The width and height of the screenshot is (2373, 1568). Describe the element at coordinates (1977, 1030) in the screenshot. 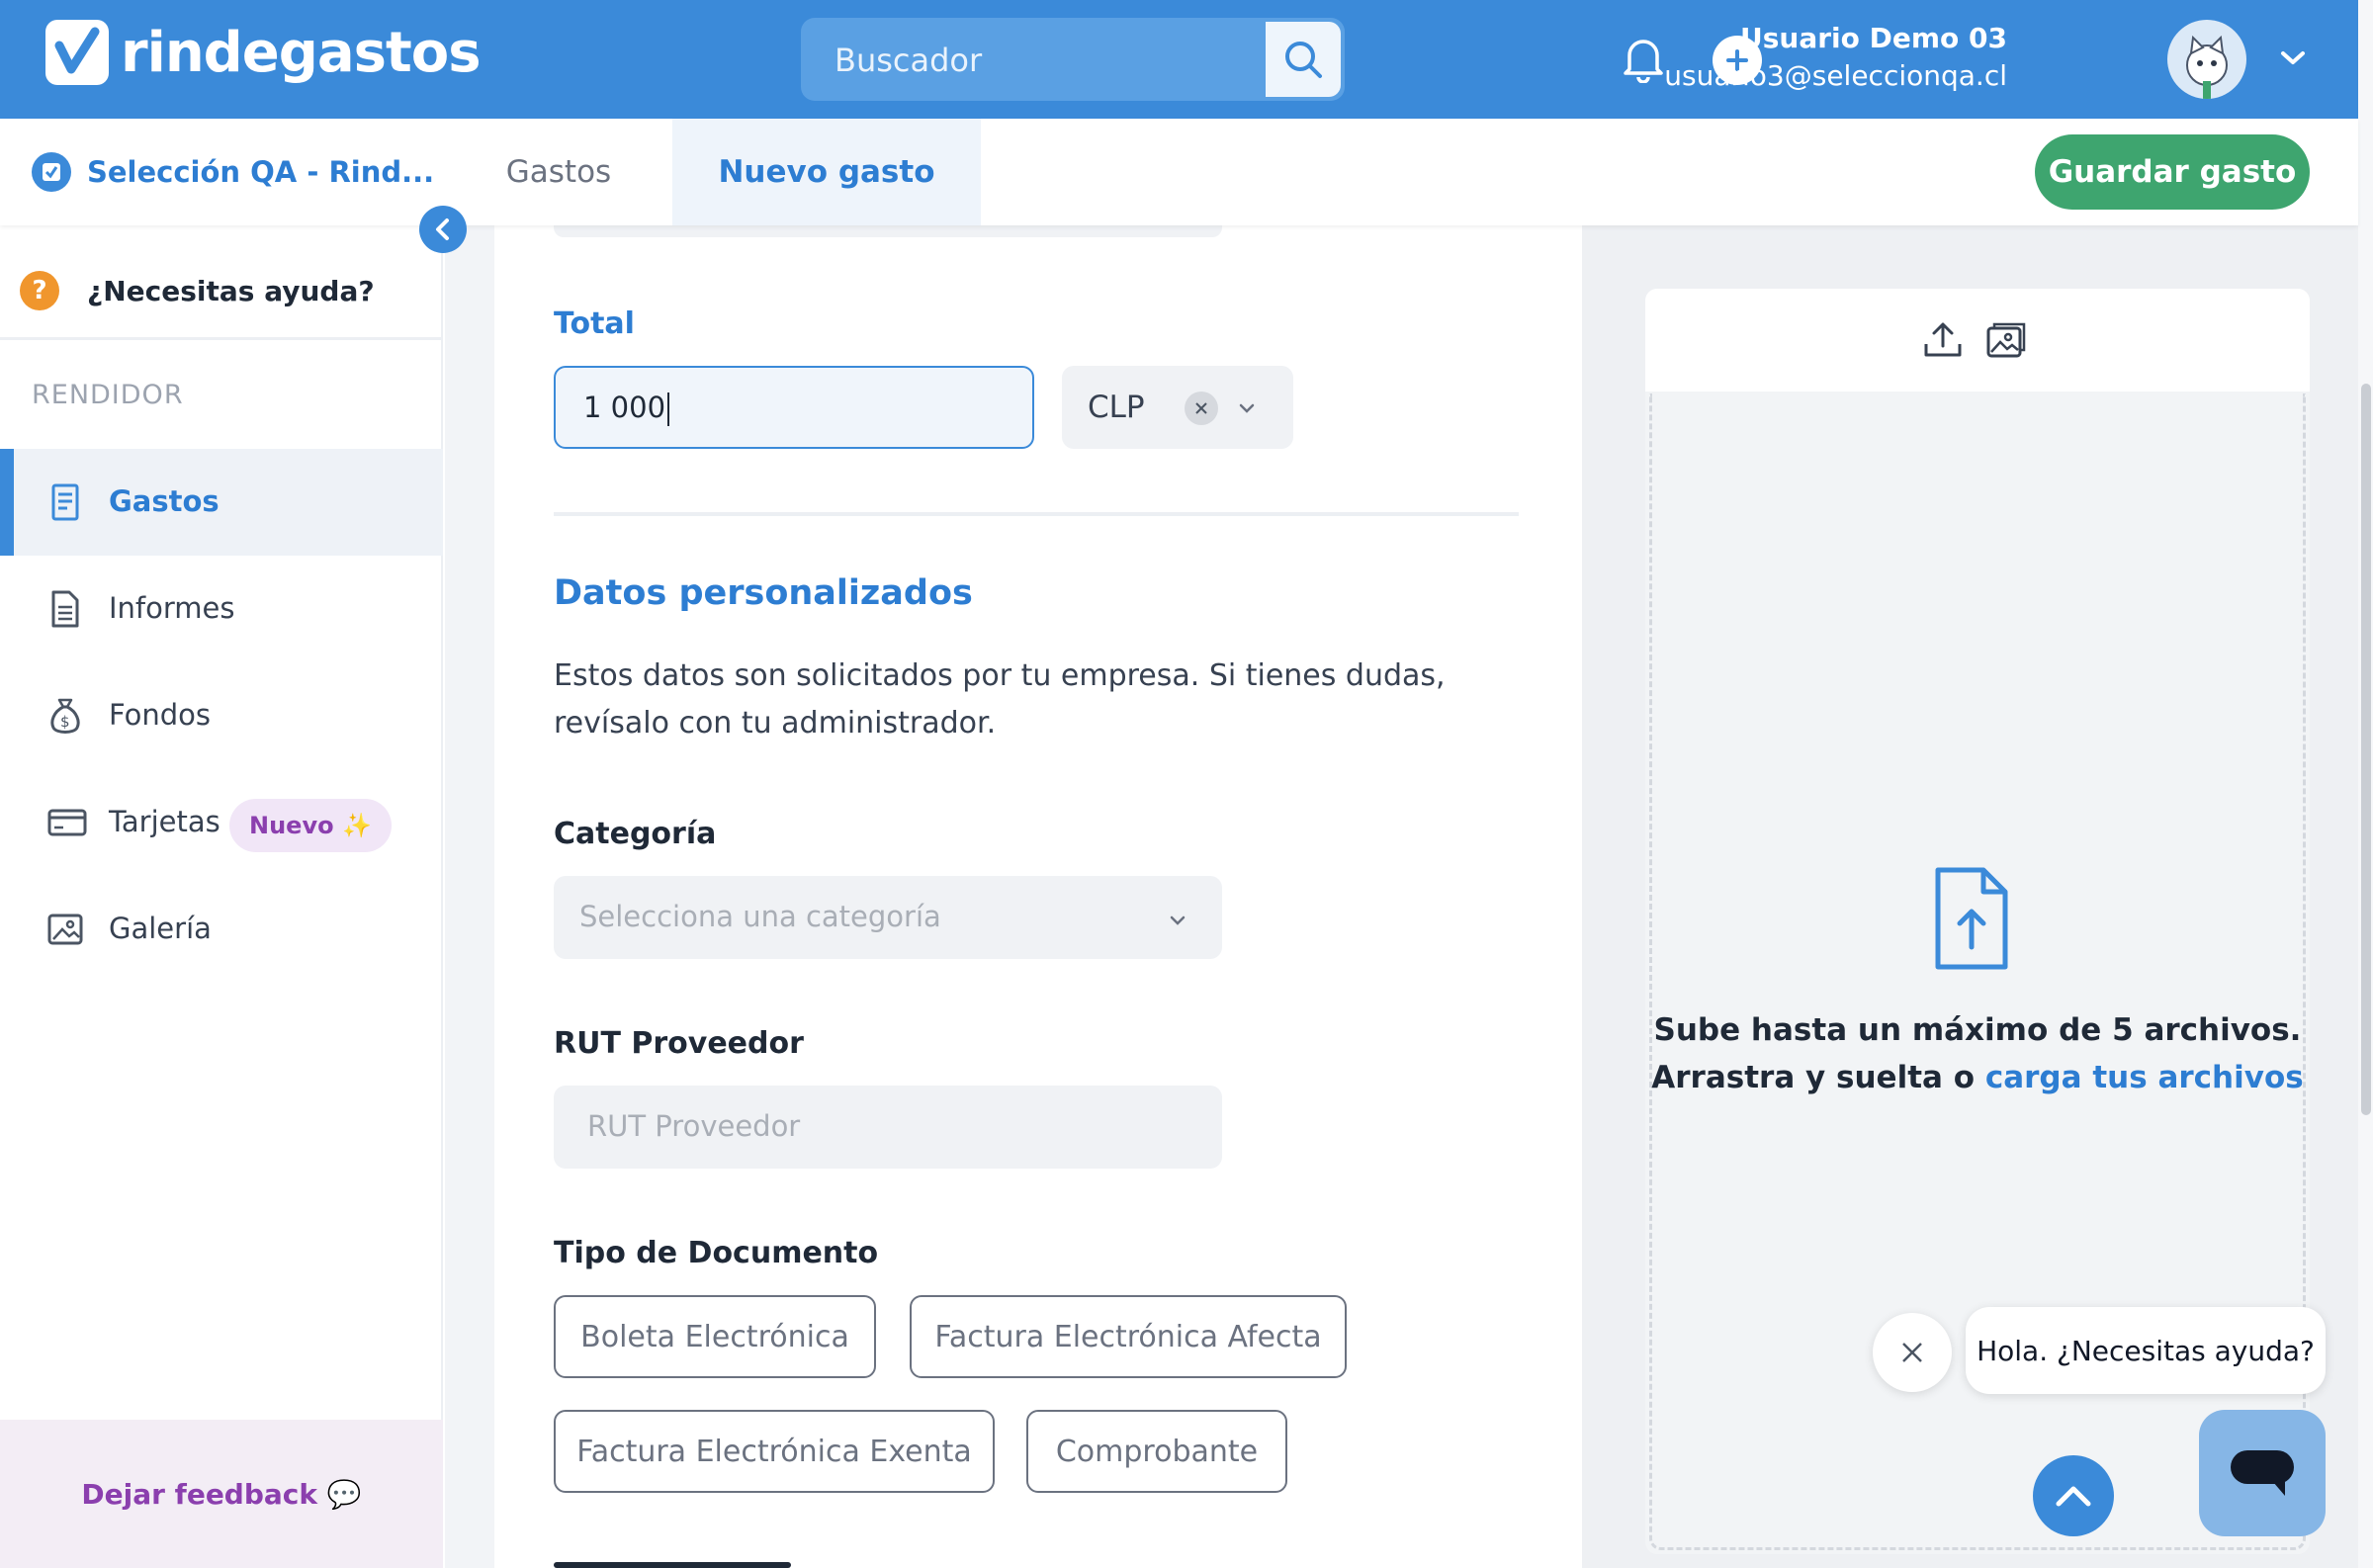

I see `upload-limit-text: Sube hasta un máximo de 5 archivos.` at that location.